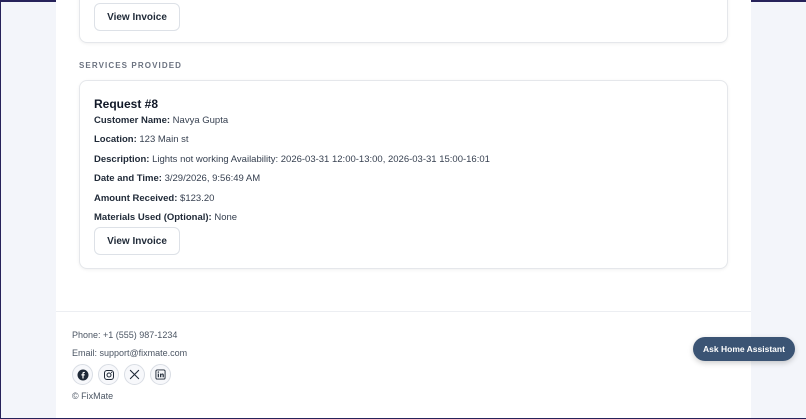 The image size is (806, 419). Describe the element at coordinates (403, 21) in the screenshot. I see `previous-request-card: View Invoice` at that location.